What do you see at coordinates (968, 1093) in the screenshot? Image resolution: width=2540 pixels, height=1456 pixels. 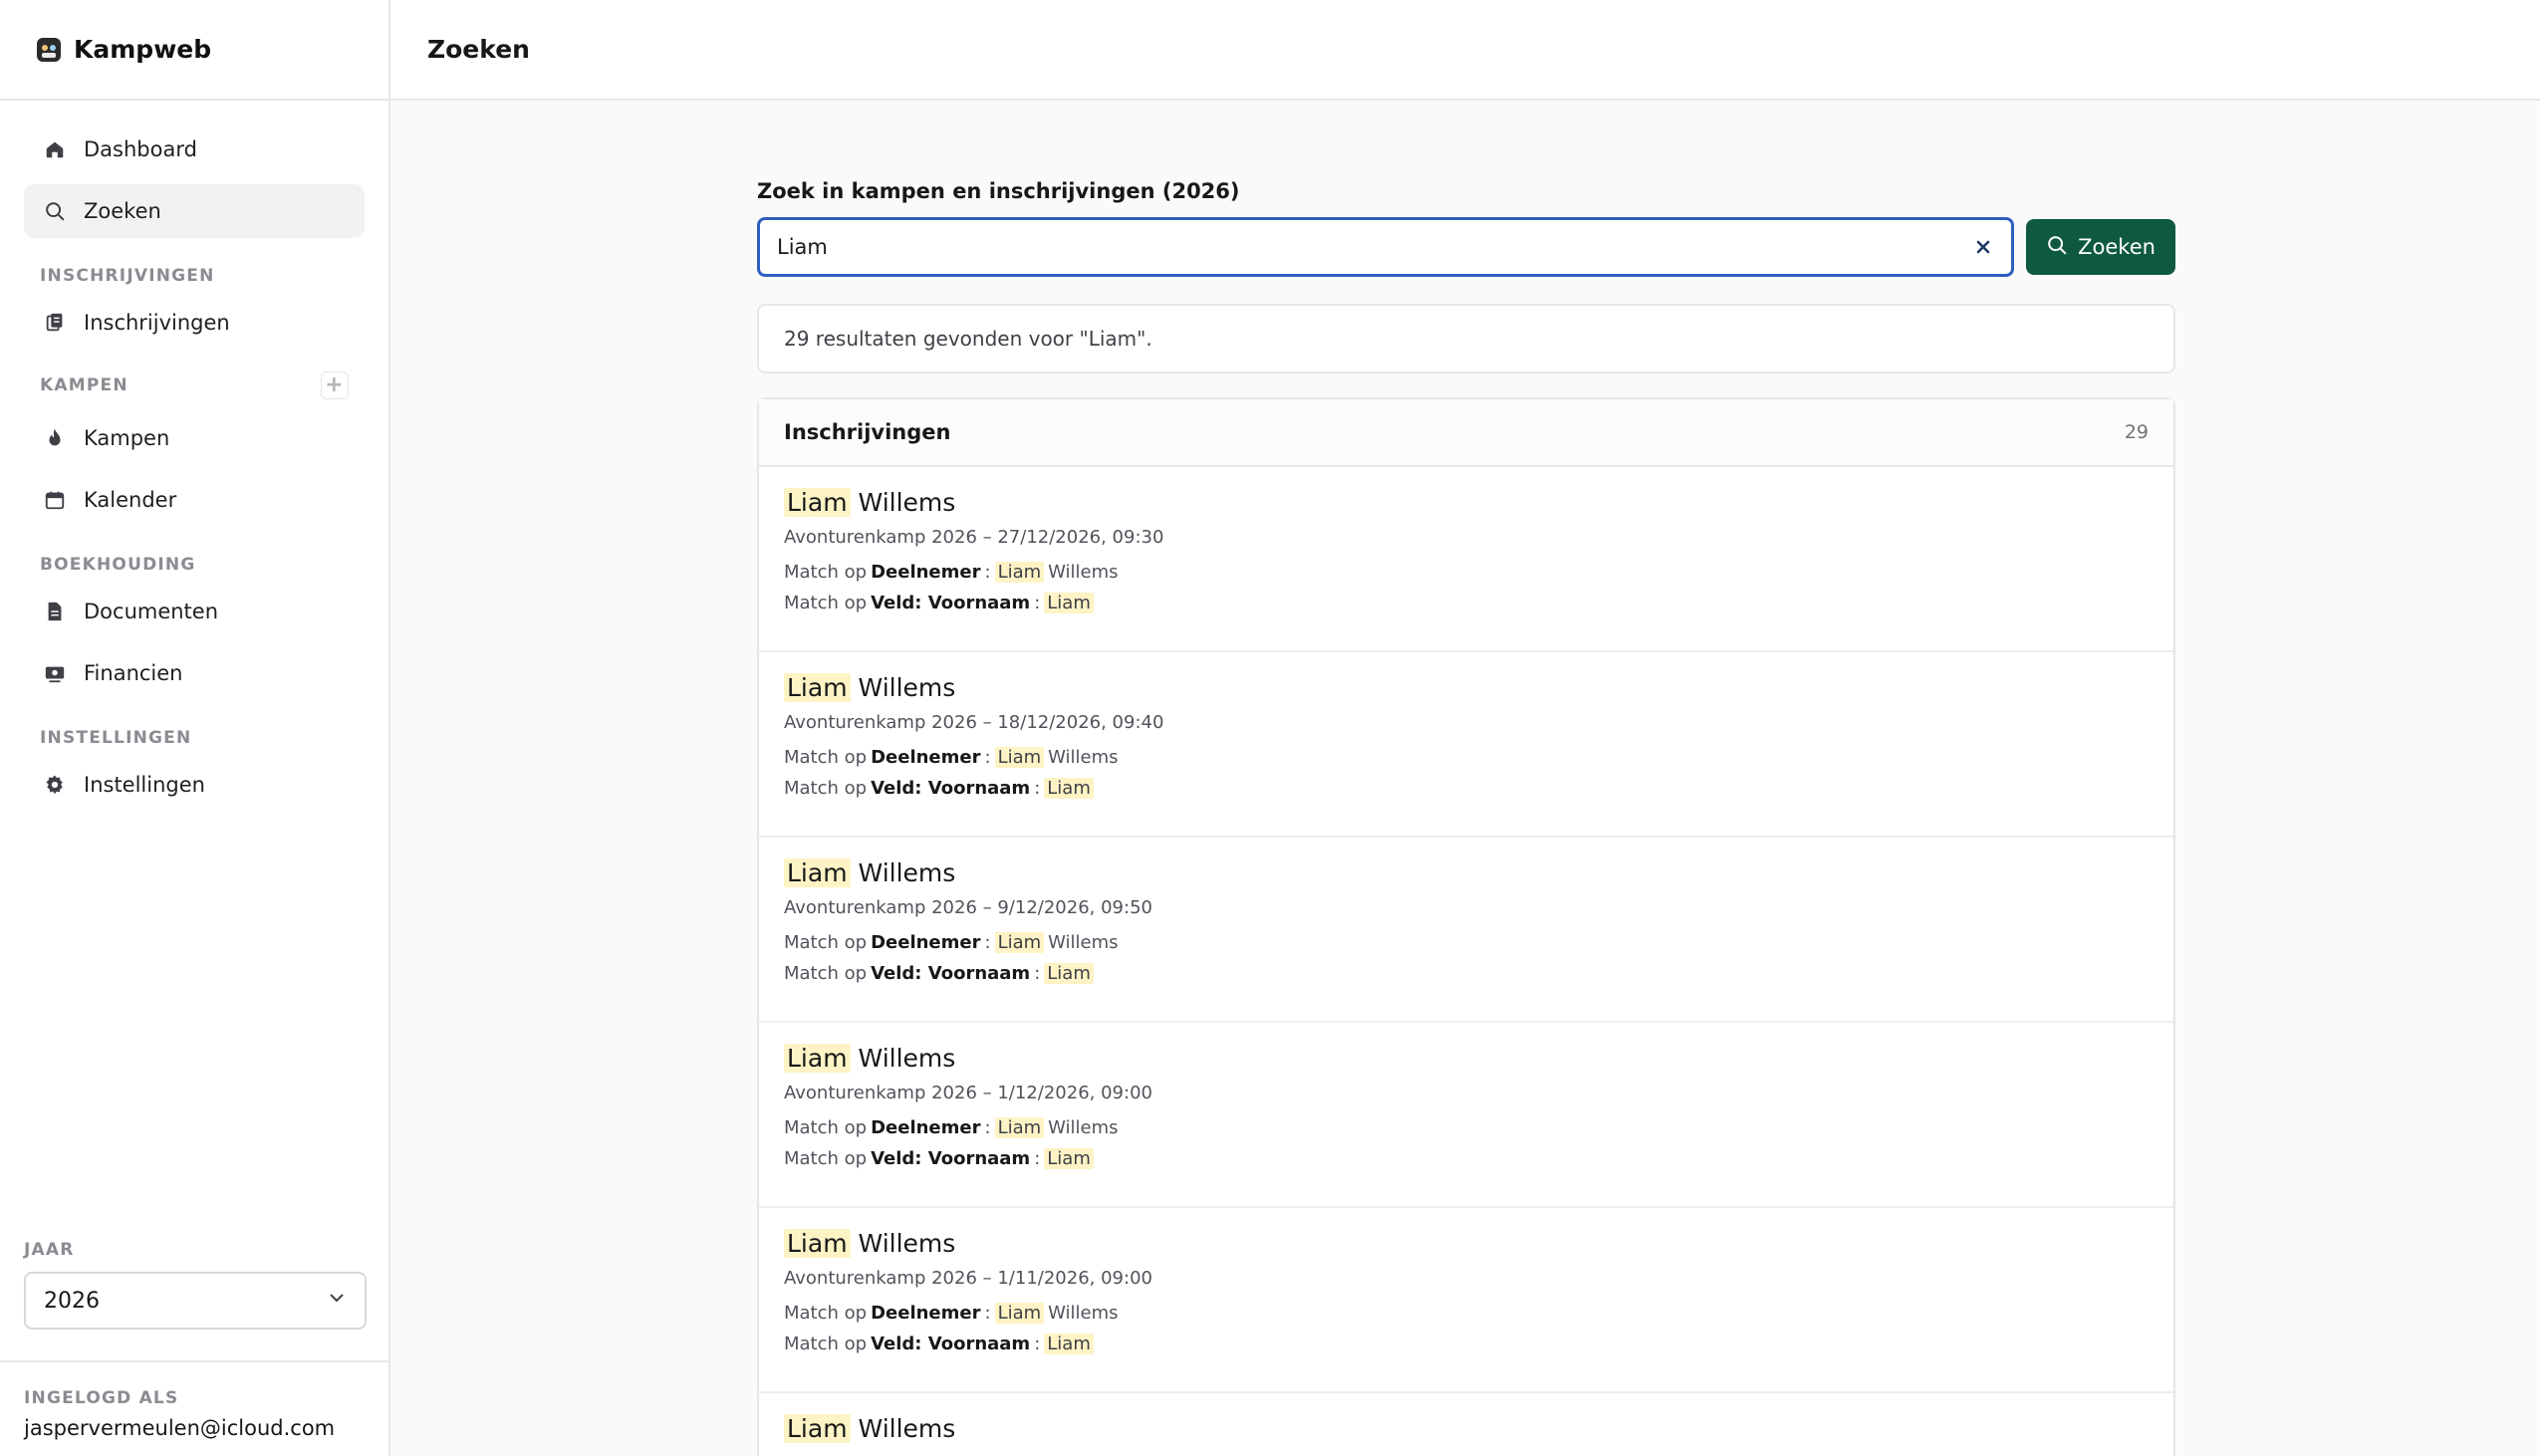 I see `result-meta: Avonturenkamp 2026 – 1/12/2026, 09:00` at bounding box center [968, 1093].